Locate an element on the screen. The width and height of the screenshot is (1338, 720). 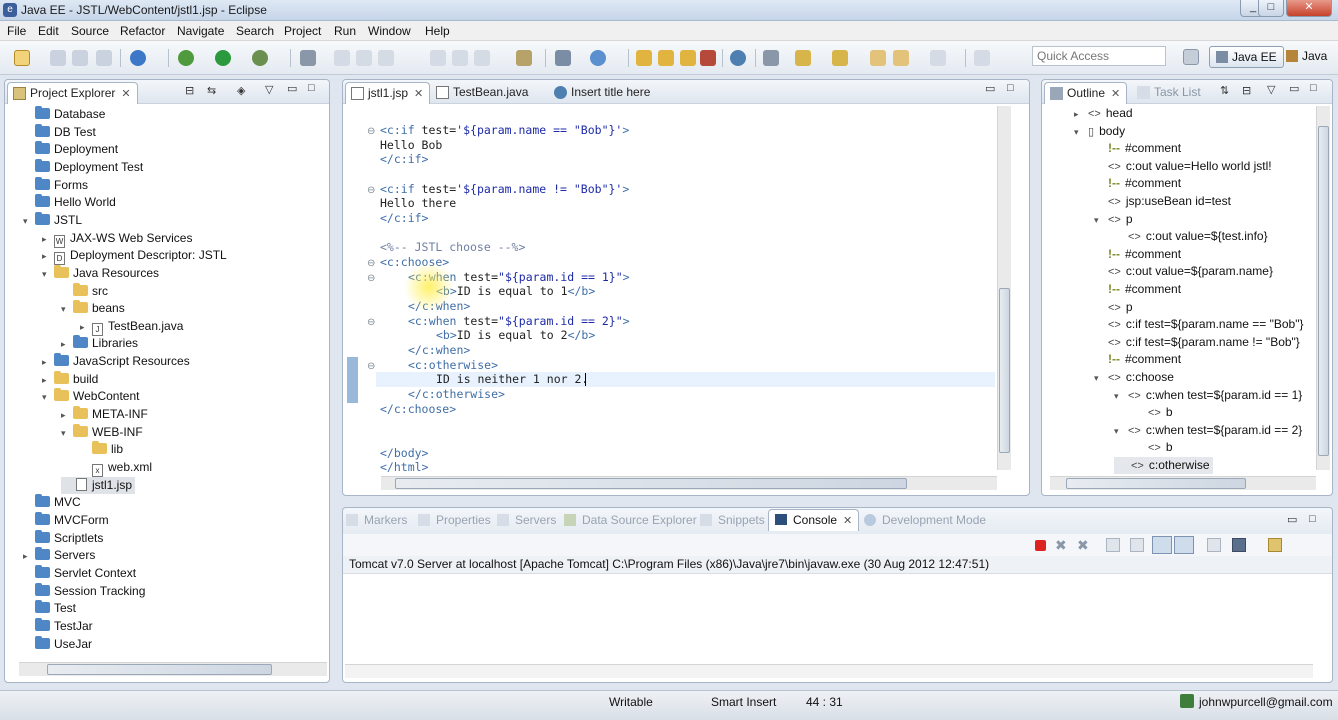
menu-project: Project is located at coordinates (302, 31).